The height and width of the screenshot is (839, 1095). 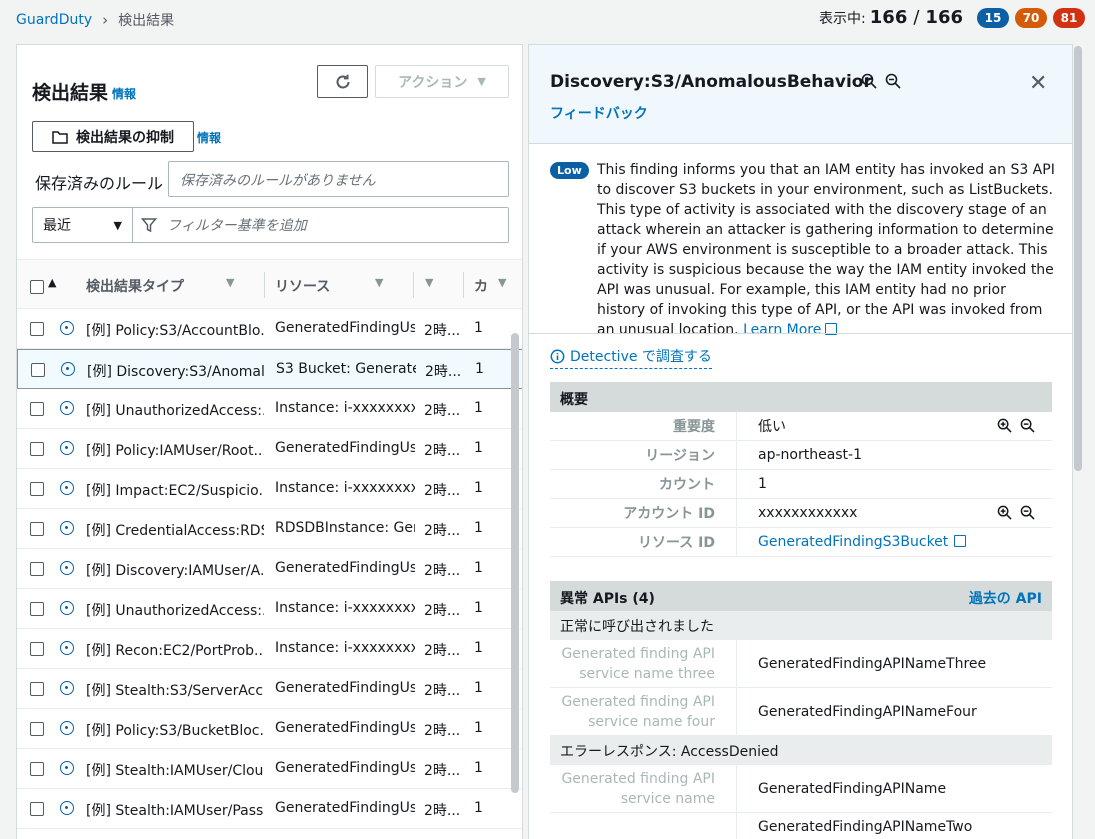 I want to click on actions-dropdown: アクション ▼, so click(x=442, y=81).